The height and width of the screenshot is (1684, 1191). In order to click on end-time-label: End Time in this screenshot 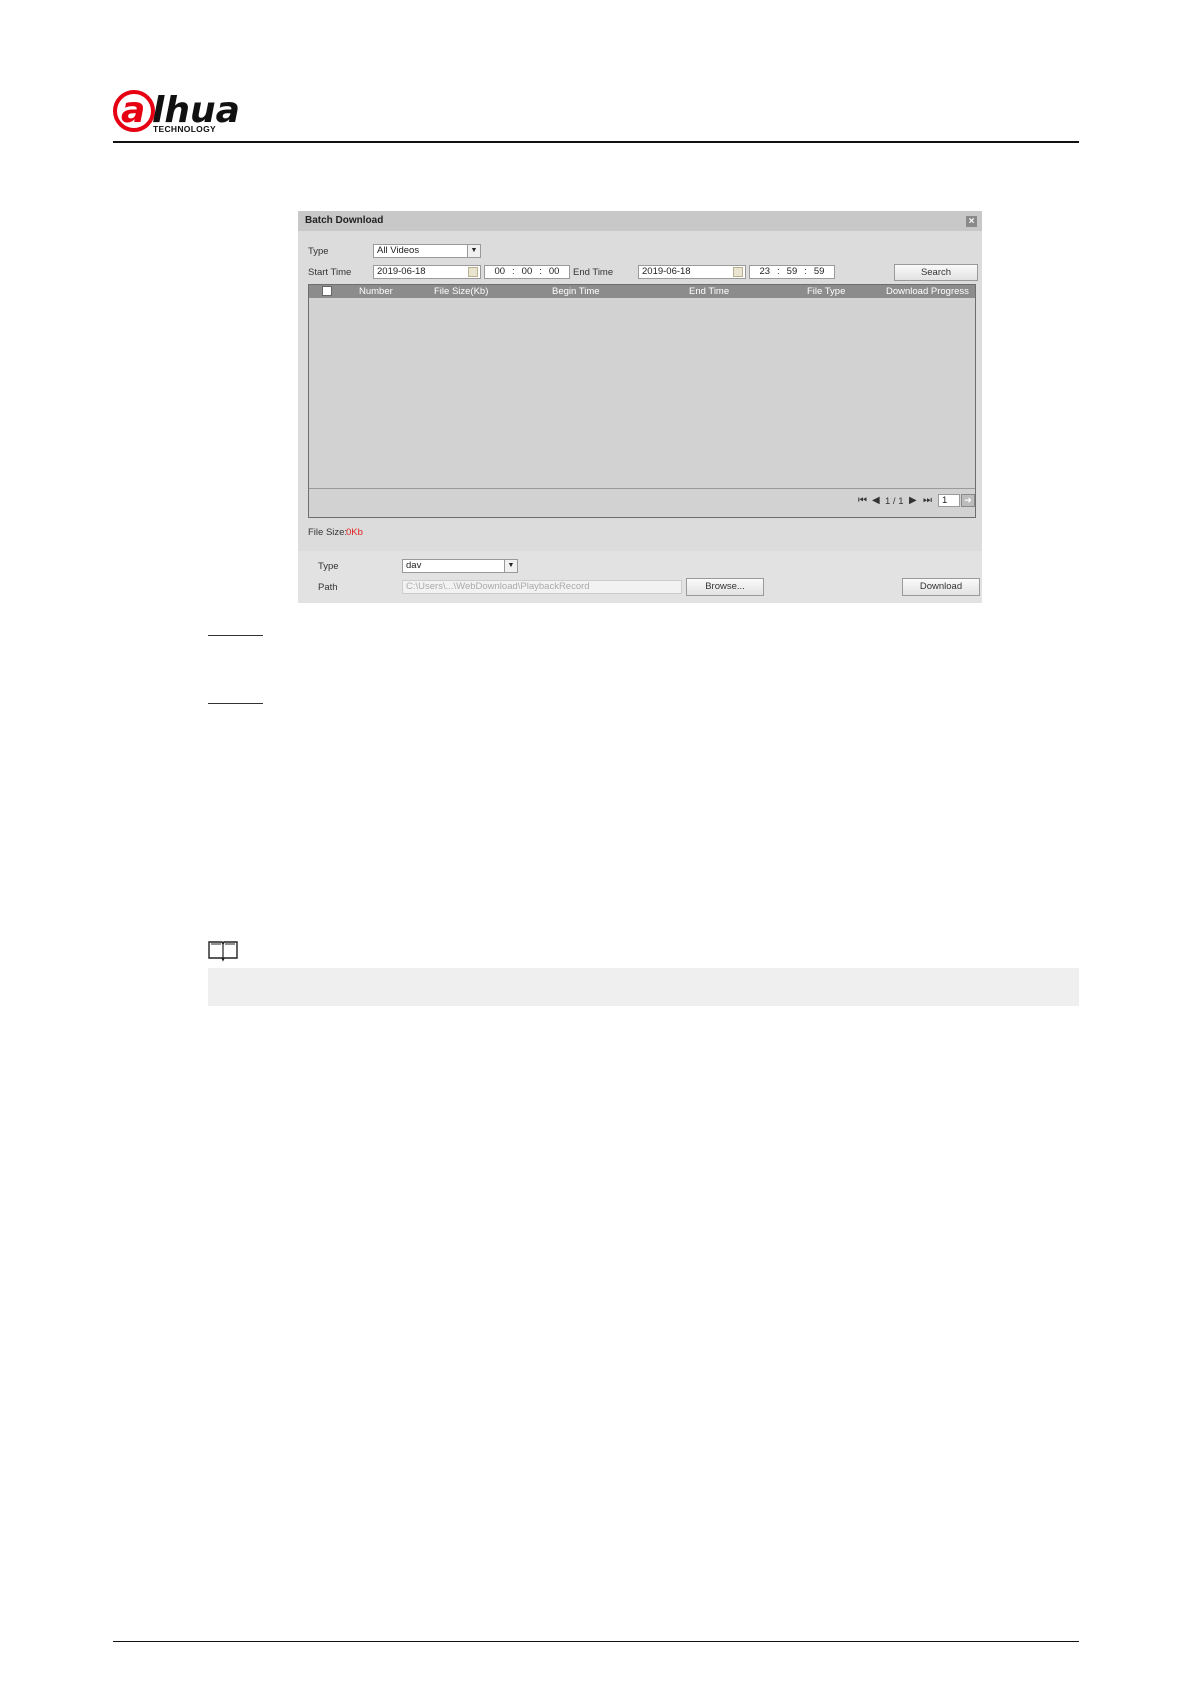, I will do `click(593, 272)`.